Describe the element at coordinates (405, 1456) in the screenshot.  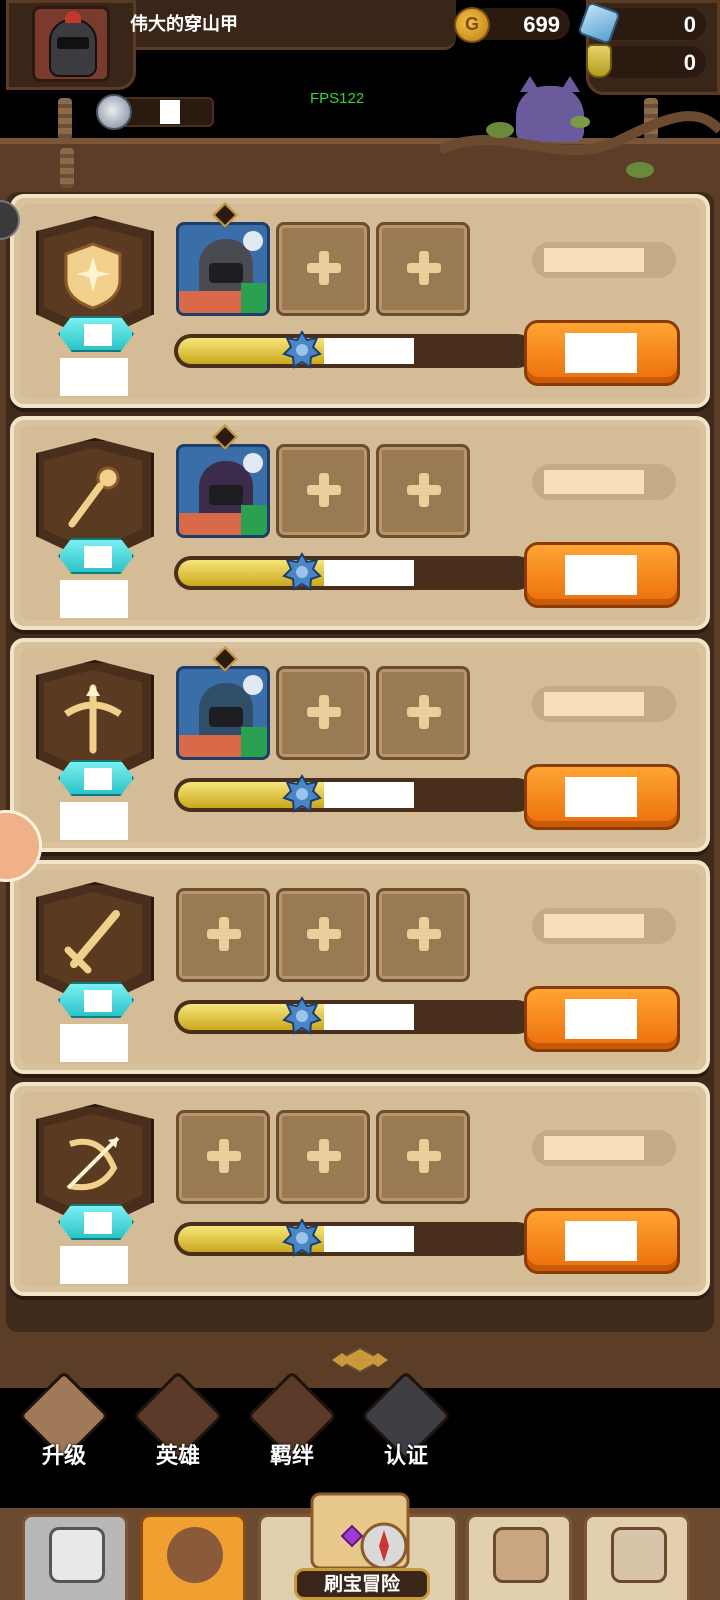
I see `subnav-certify-label: 认证` at that location.